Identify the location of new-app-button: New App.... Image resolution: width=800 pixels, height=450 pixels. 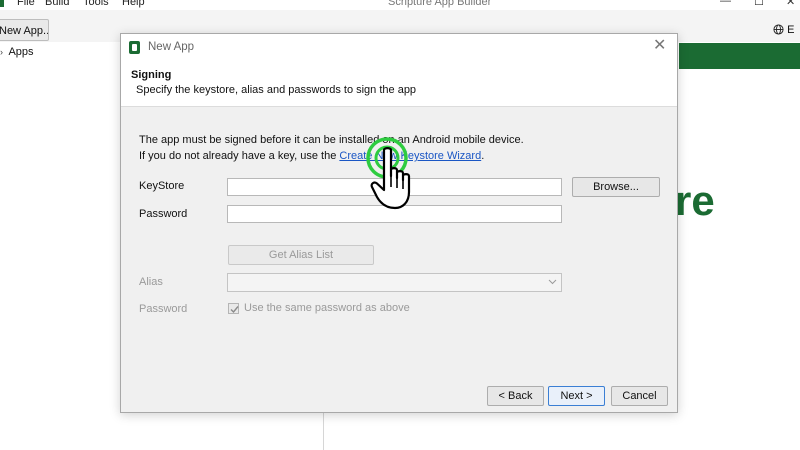
(24, 30).